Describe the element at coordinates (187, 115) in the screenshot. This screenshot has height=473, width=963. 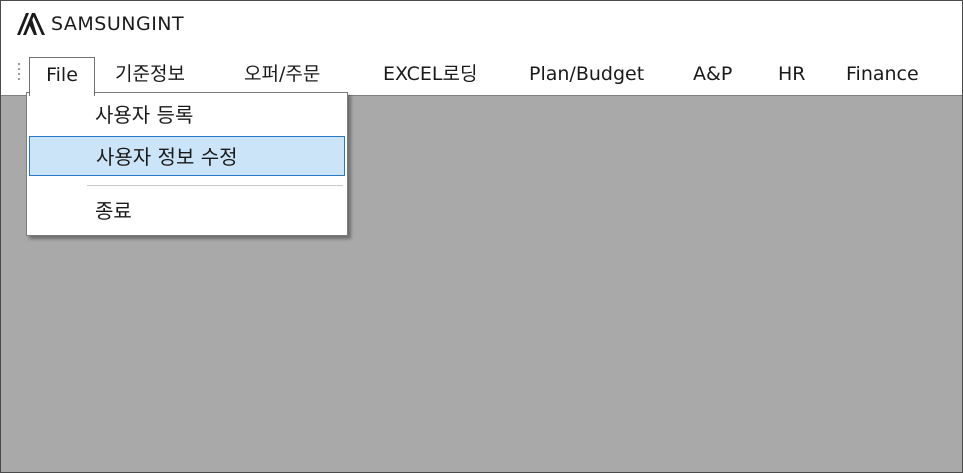
I see `menu-item-register-user: 사용자 등록` at that location.